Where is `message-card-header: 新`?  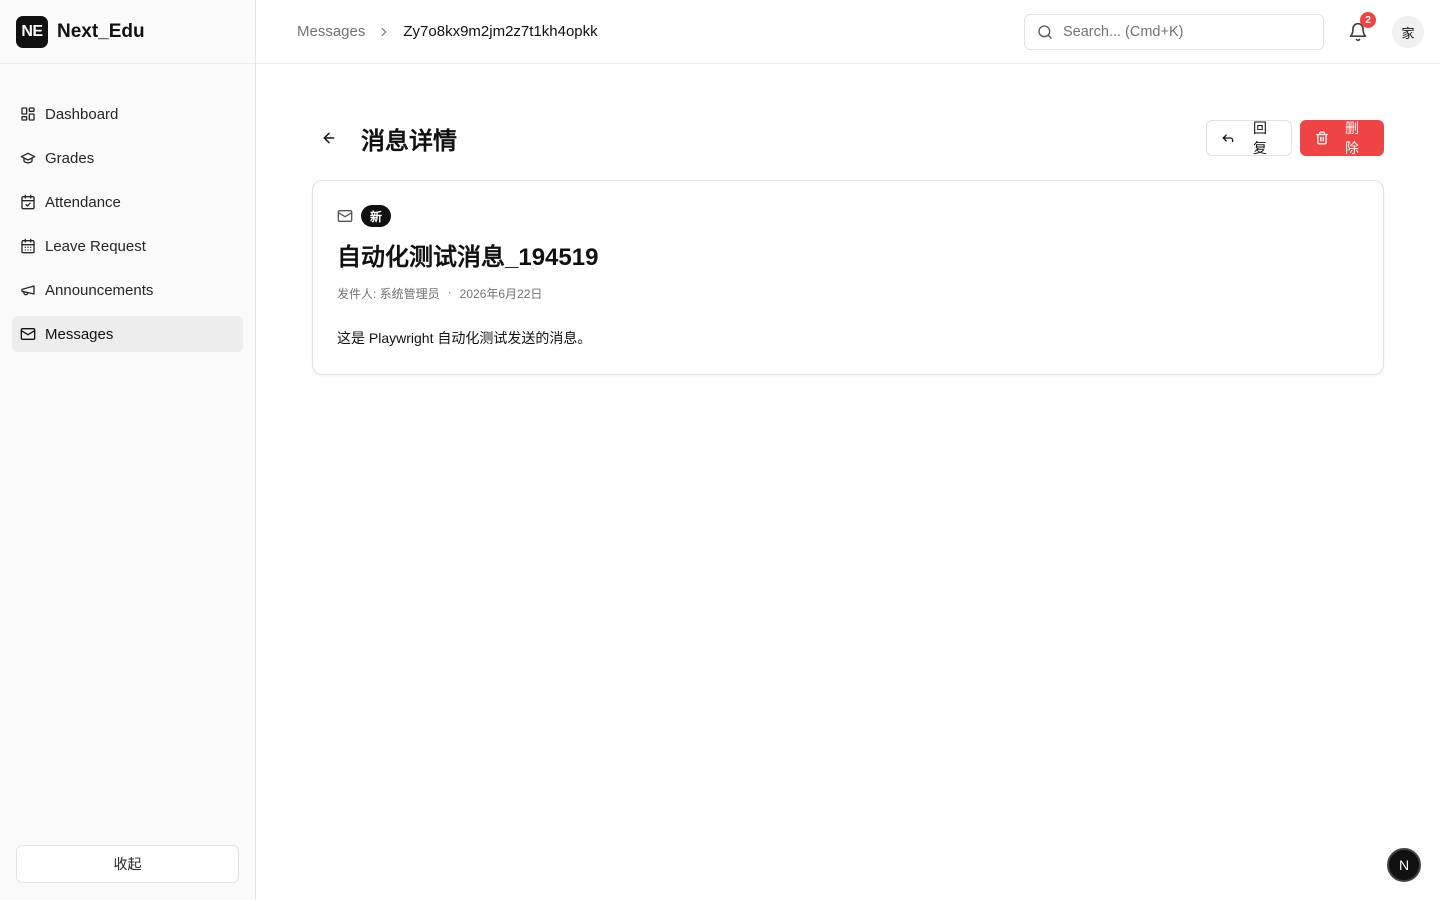
message-card-header: 新 is located at coordinates (848, 216).